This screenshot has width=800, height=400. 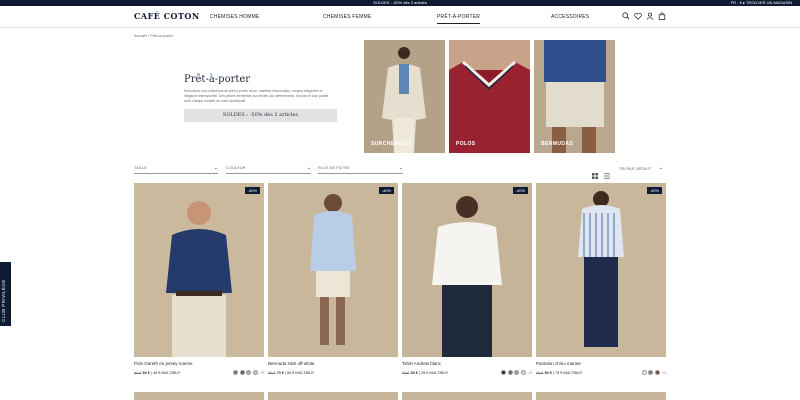 What do you see at coordinates (141, 167) in the screenshot?
I see `filter-label: TAILLE` at bounding box center [141, 167].